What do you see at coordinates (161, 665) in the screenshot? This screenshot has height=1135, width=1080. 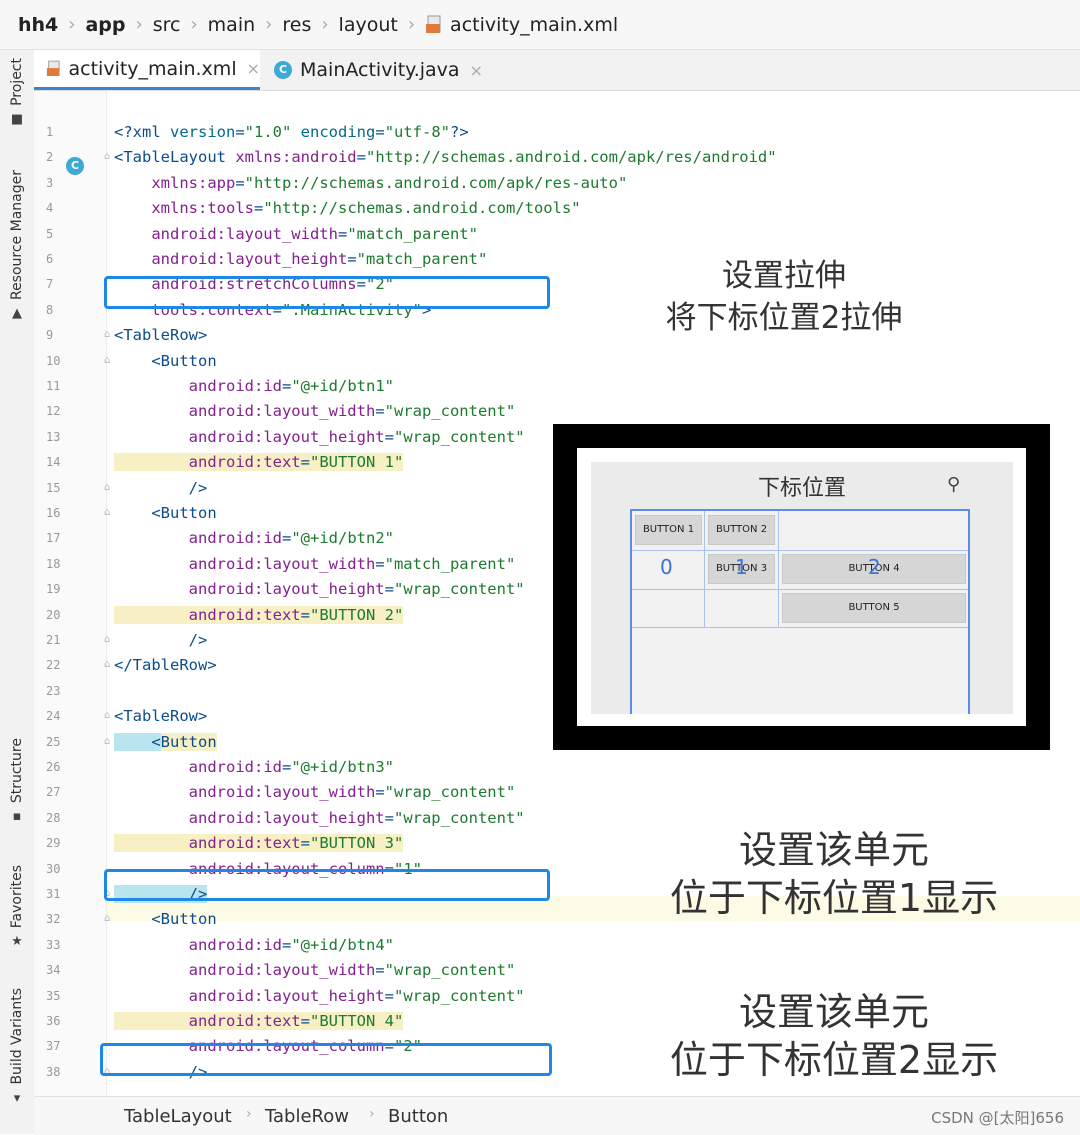 I see `code-token: </TableRow` at bounding box center [161, 665].